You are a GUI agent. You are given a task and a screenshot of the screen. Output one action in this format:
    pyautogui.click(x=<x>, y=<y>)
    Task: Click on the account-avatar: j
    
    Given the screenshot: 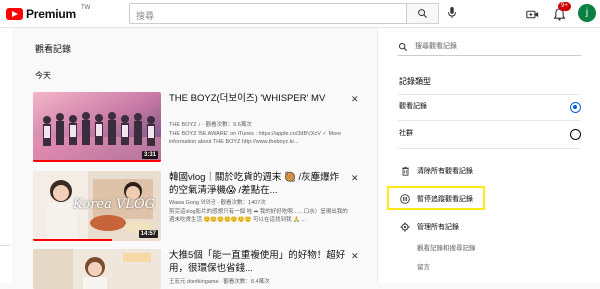 What is the action you would take?
    pyautogui.click(x=587, y=13)
    